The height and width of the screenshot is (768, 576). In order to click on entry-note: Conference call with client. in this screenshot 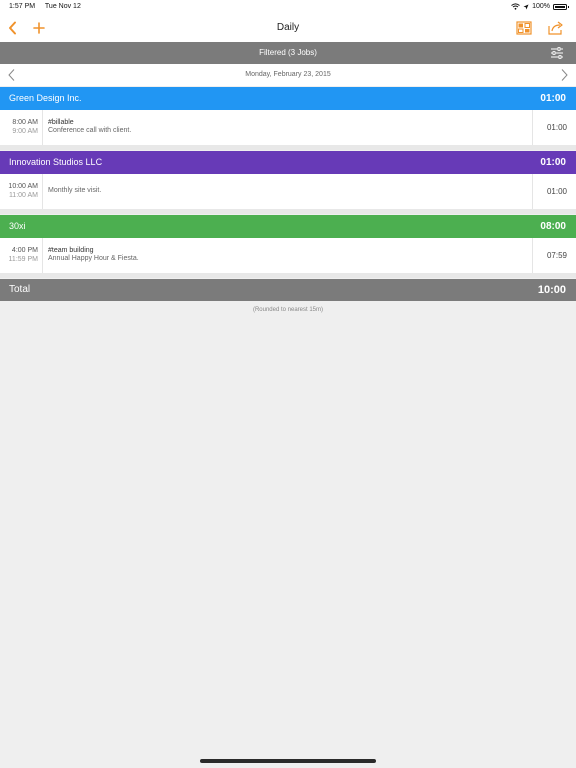, I will do `click(90, 130)`.